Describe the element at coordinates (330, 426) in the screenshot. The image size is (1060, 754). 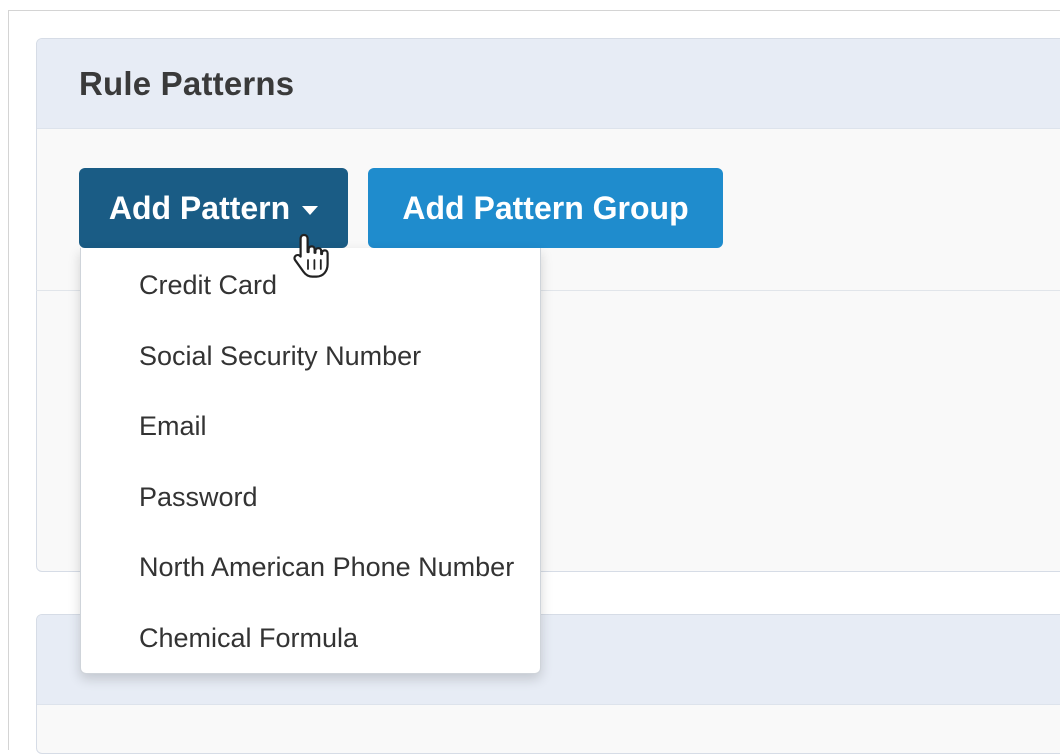
I see `dropdown-item-email: Email` at that location.